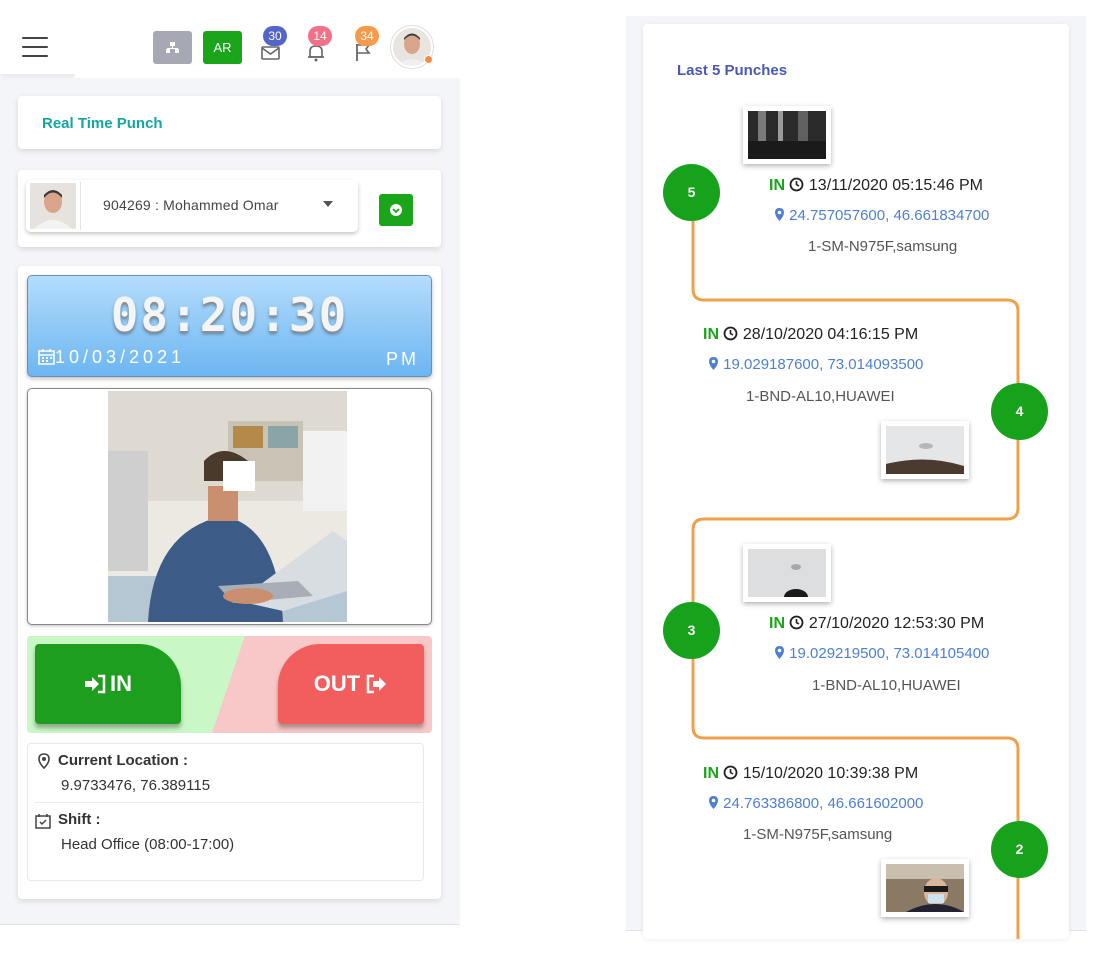  What do you see at coordinates (123, 760) in the screenshot?
I see `current-location-label: Current Location :` at bounding box center [123, 760].